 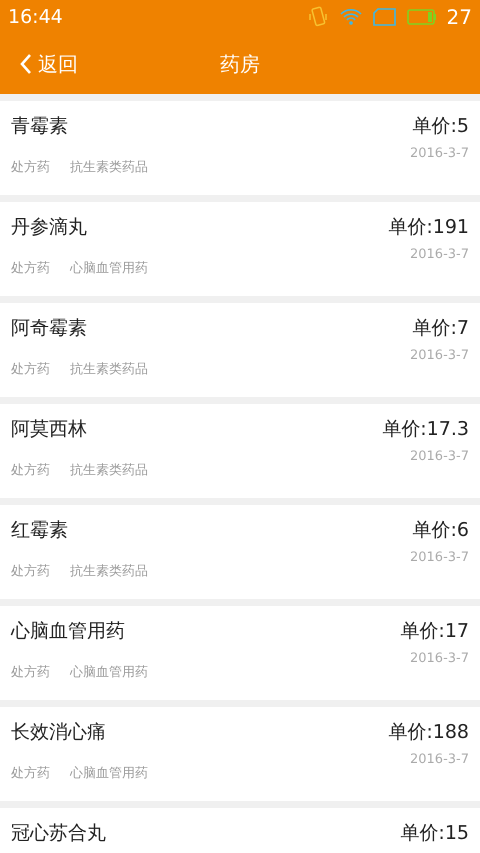 I want to click on sim-card-icon, so click(x=384, y=17).